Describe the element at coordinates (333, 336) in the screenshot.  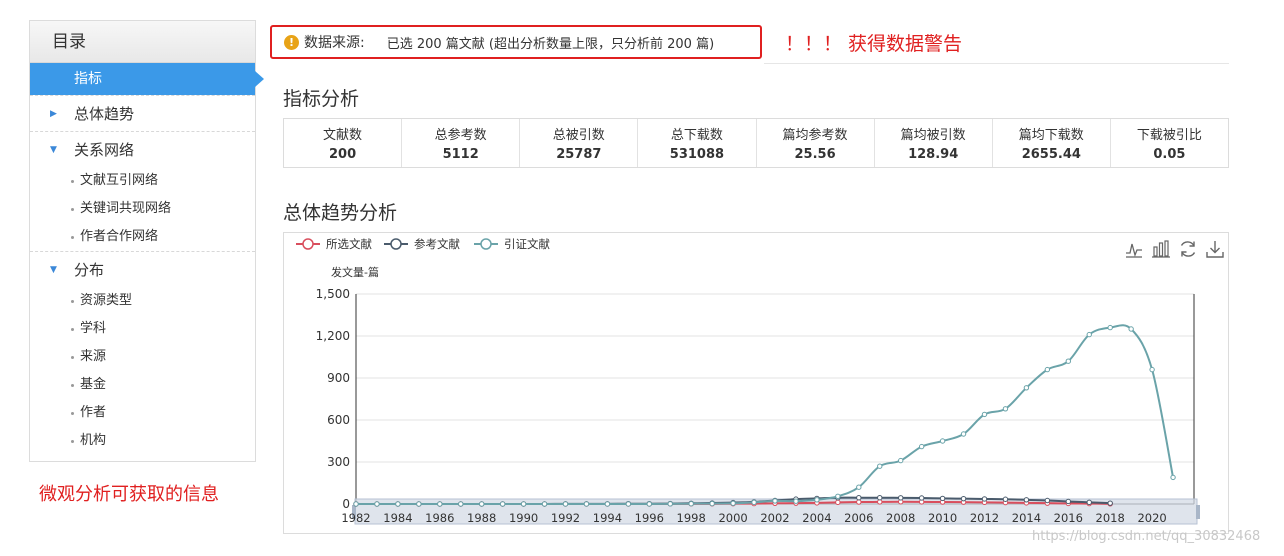
I see `y-tick-label: 1,200` at that location.